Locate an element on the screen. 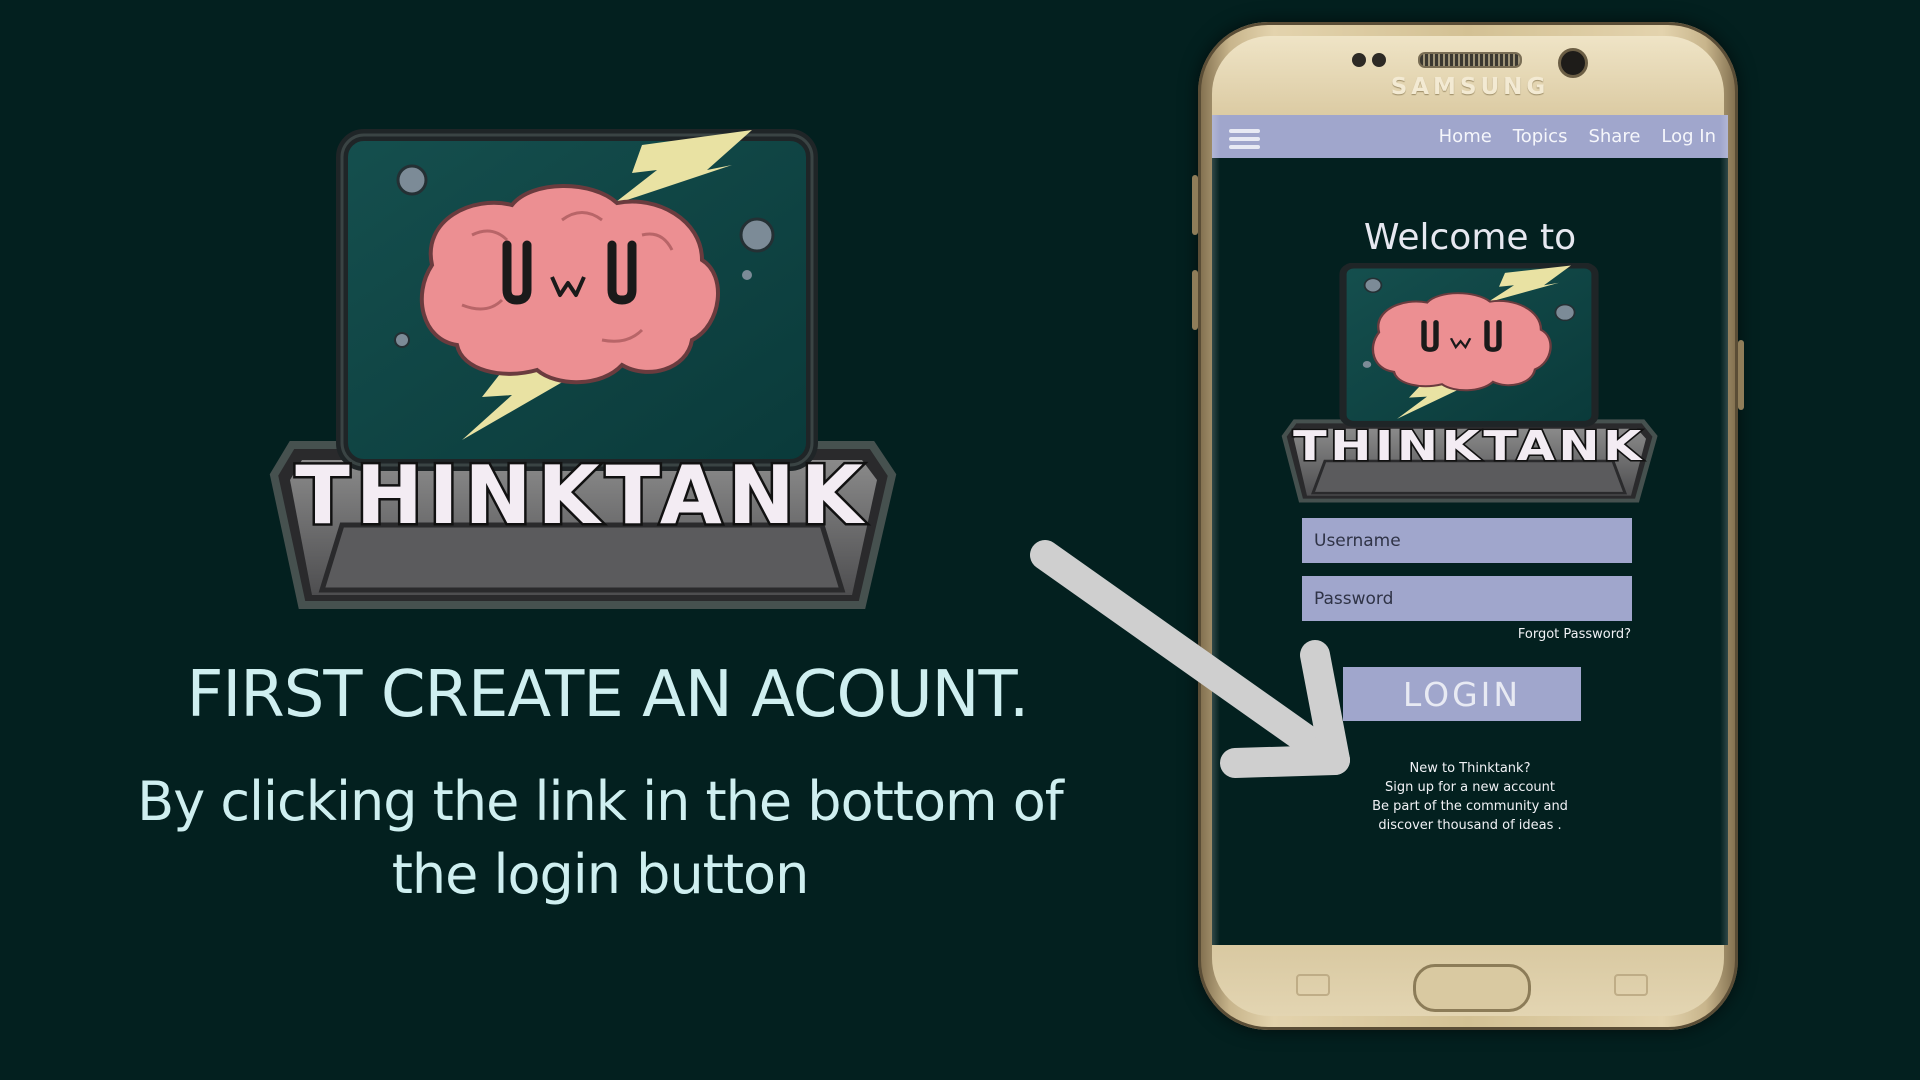 This screenshot has width=1920, height=1080. thinktank-logo-small: THINKTANK is located at coordinates (1469, 383).